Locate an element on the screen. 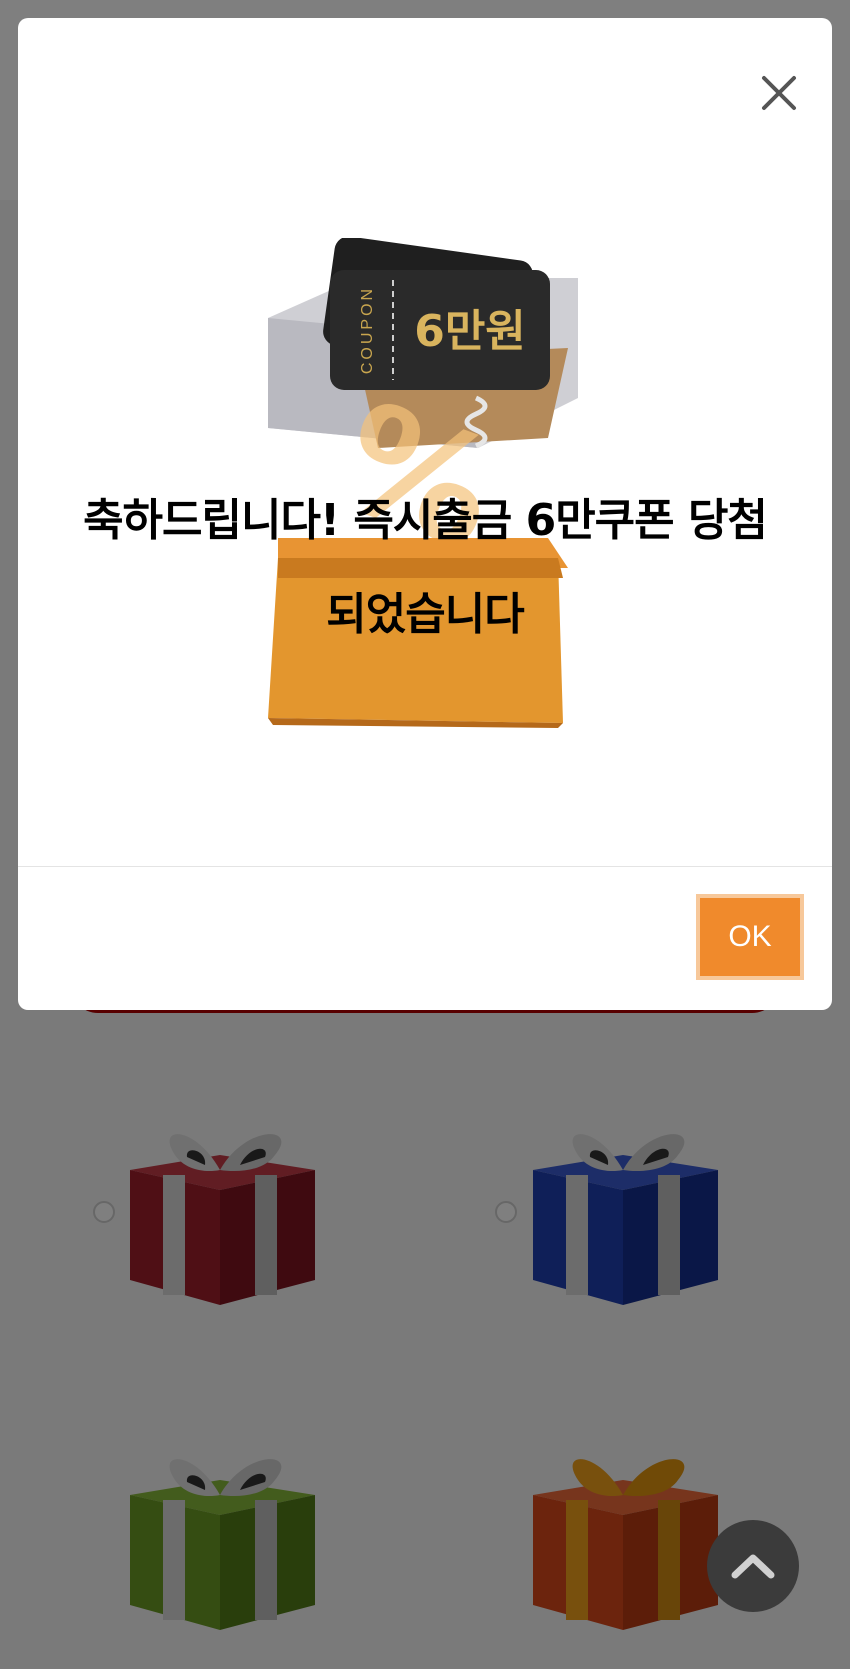 Image resolution: width=850 pixels, height=1669 pixels. coupon-label: COUPON is located at coordinates (367, 330).